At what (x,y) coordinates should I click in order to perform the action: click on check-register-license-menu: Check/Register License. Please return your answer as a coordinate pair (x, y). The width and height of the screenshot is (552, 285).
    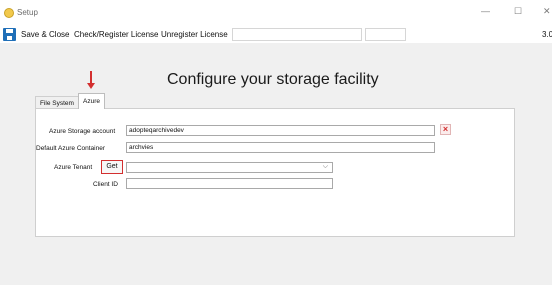
    Looking at the image, I should click on (116, 34).